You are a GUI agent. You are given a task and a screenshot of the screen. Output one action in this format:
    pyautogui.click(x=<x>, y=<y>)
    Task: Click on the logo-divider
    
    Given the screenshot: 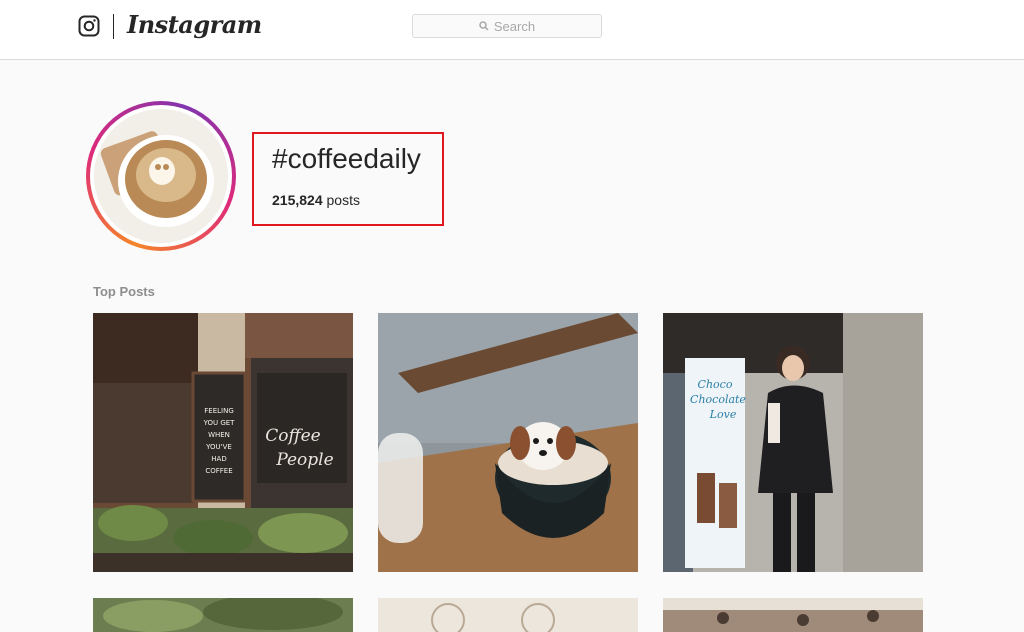 What is the action you would take?
    pyautogui.click(x=113, y=26)
    